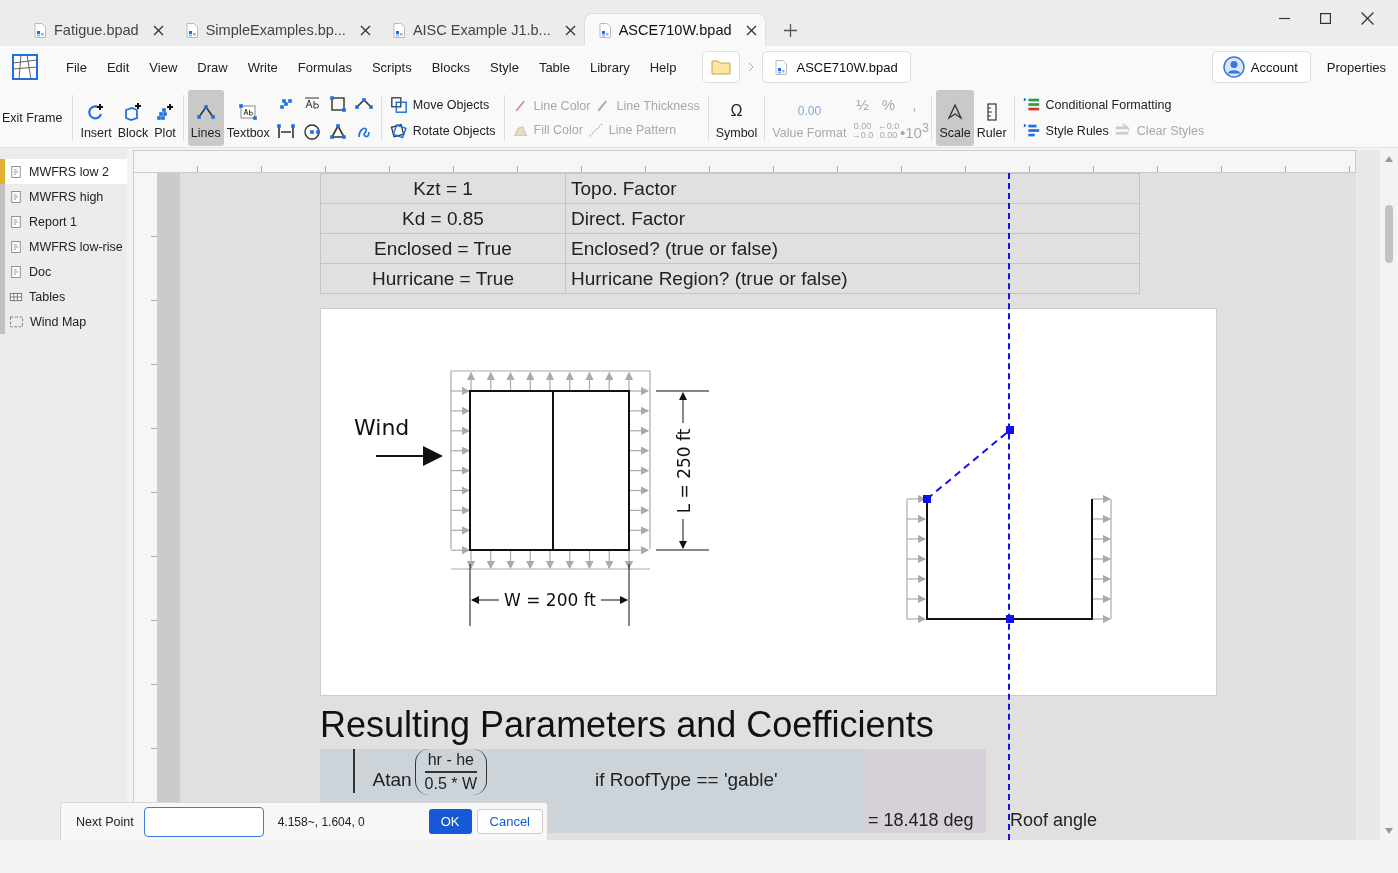 The height and width of the screenshot is (873, 1398). What do you see at coordinates (382, 427) in the screenshot?
I see `wind-label: Wind` at bounding box center [382, 427].